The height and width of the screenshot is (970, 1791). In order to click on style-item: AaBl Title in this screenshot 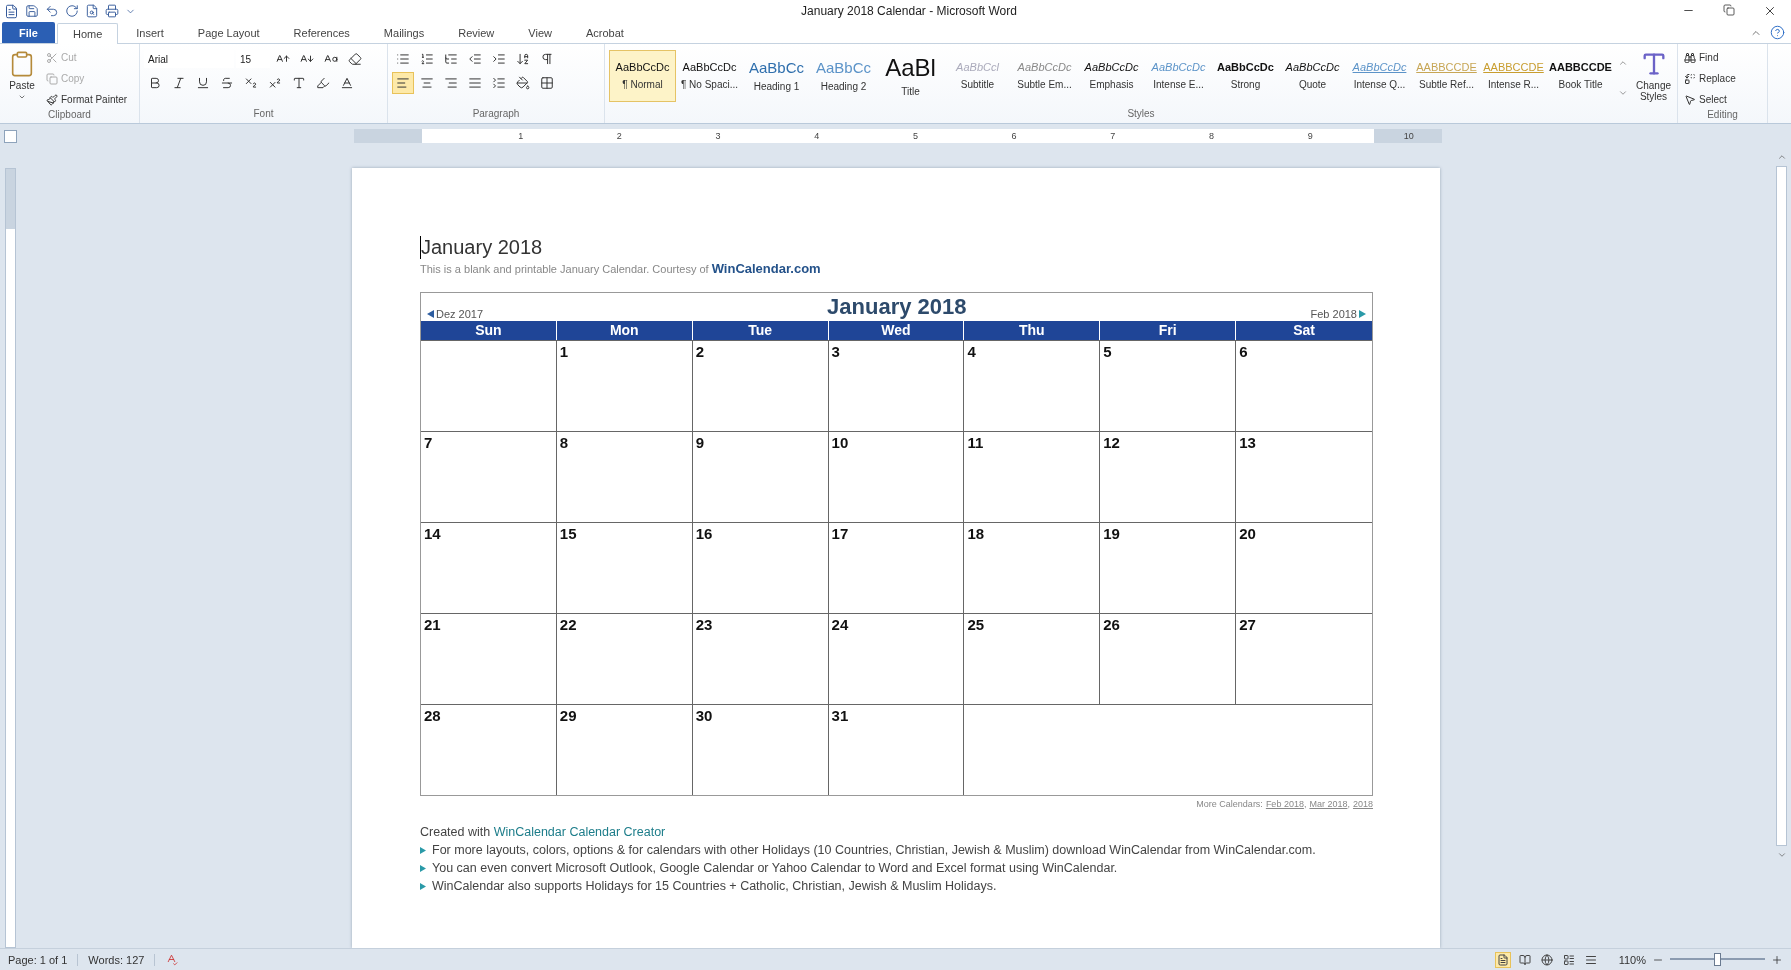, I will do `click(910, 76)`.